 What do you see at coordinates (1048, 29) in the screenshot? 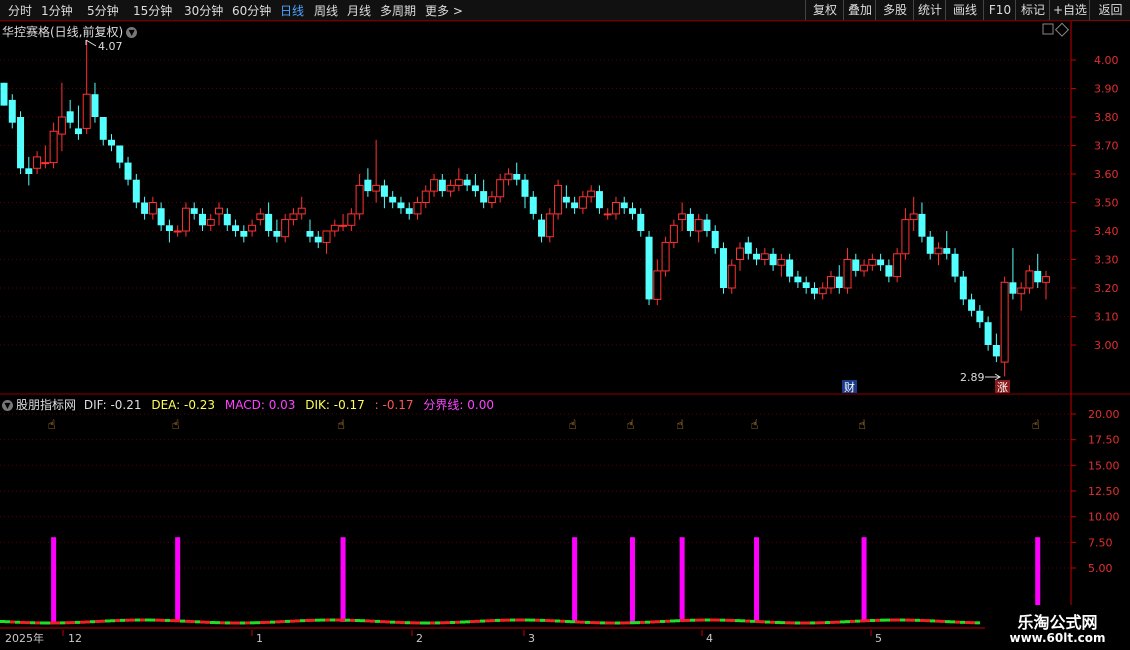
I see `square-icon` at bounding box center [1048, 29].